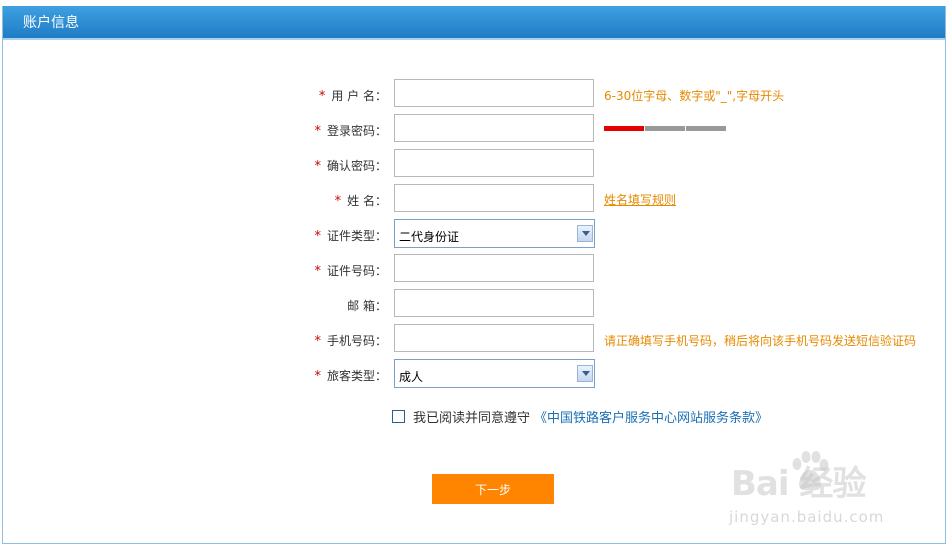  What do you see at coordinates (367, 306) in the screenshot?
I see `email-label: 邮 箱：` at bounding box center [367, 306].